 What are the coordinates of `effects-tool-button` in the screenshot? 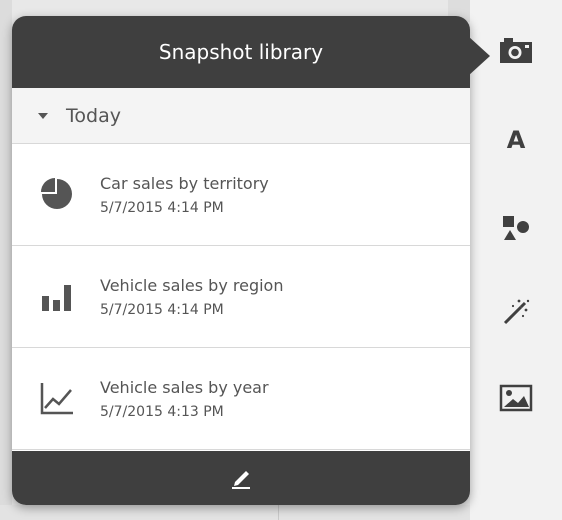 It's located at (516, 312).